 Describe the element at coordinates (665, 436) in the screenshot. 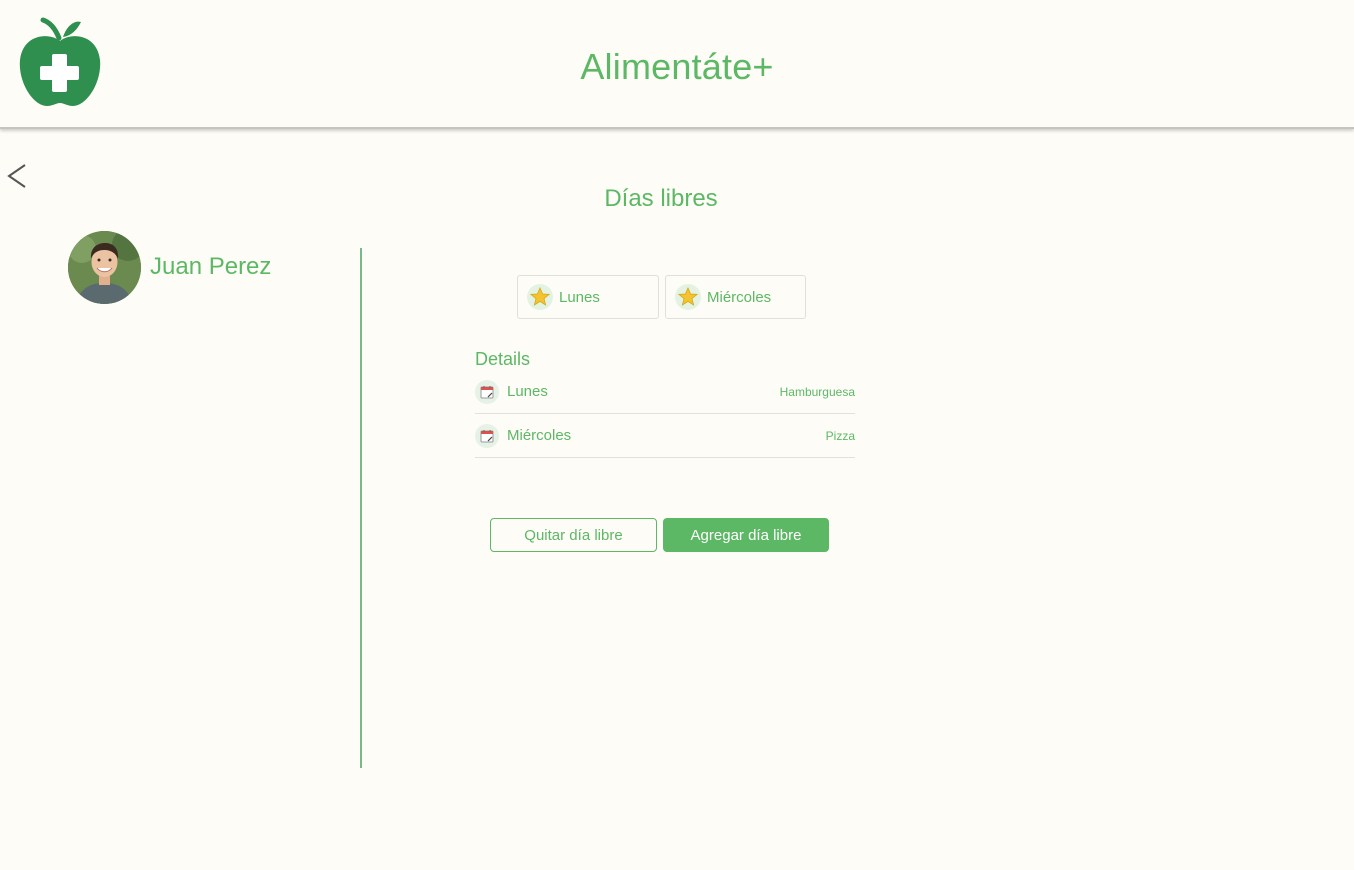

I see `list-item: Miércoles Pizza` at that location.